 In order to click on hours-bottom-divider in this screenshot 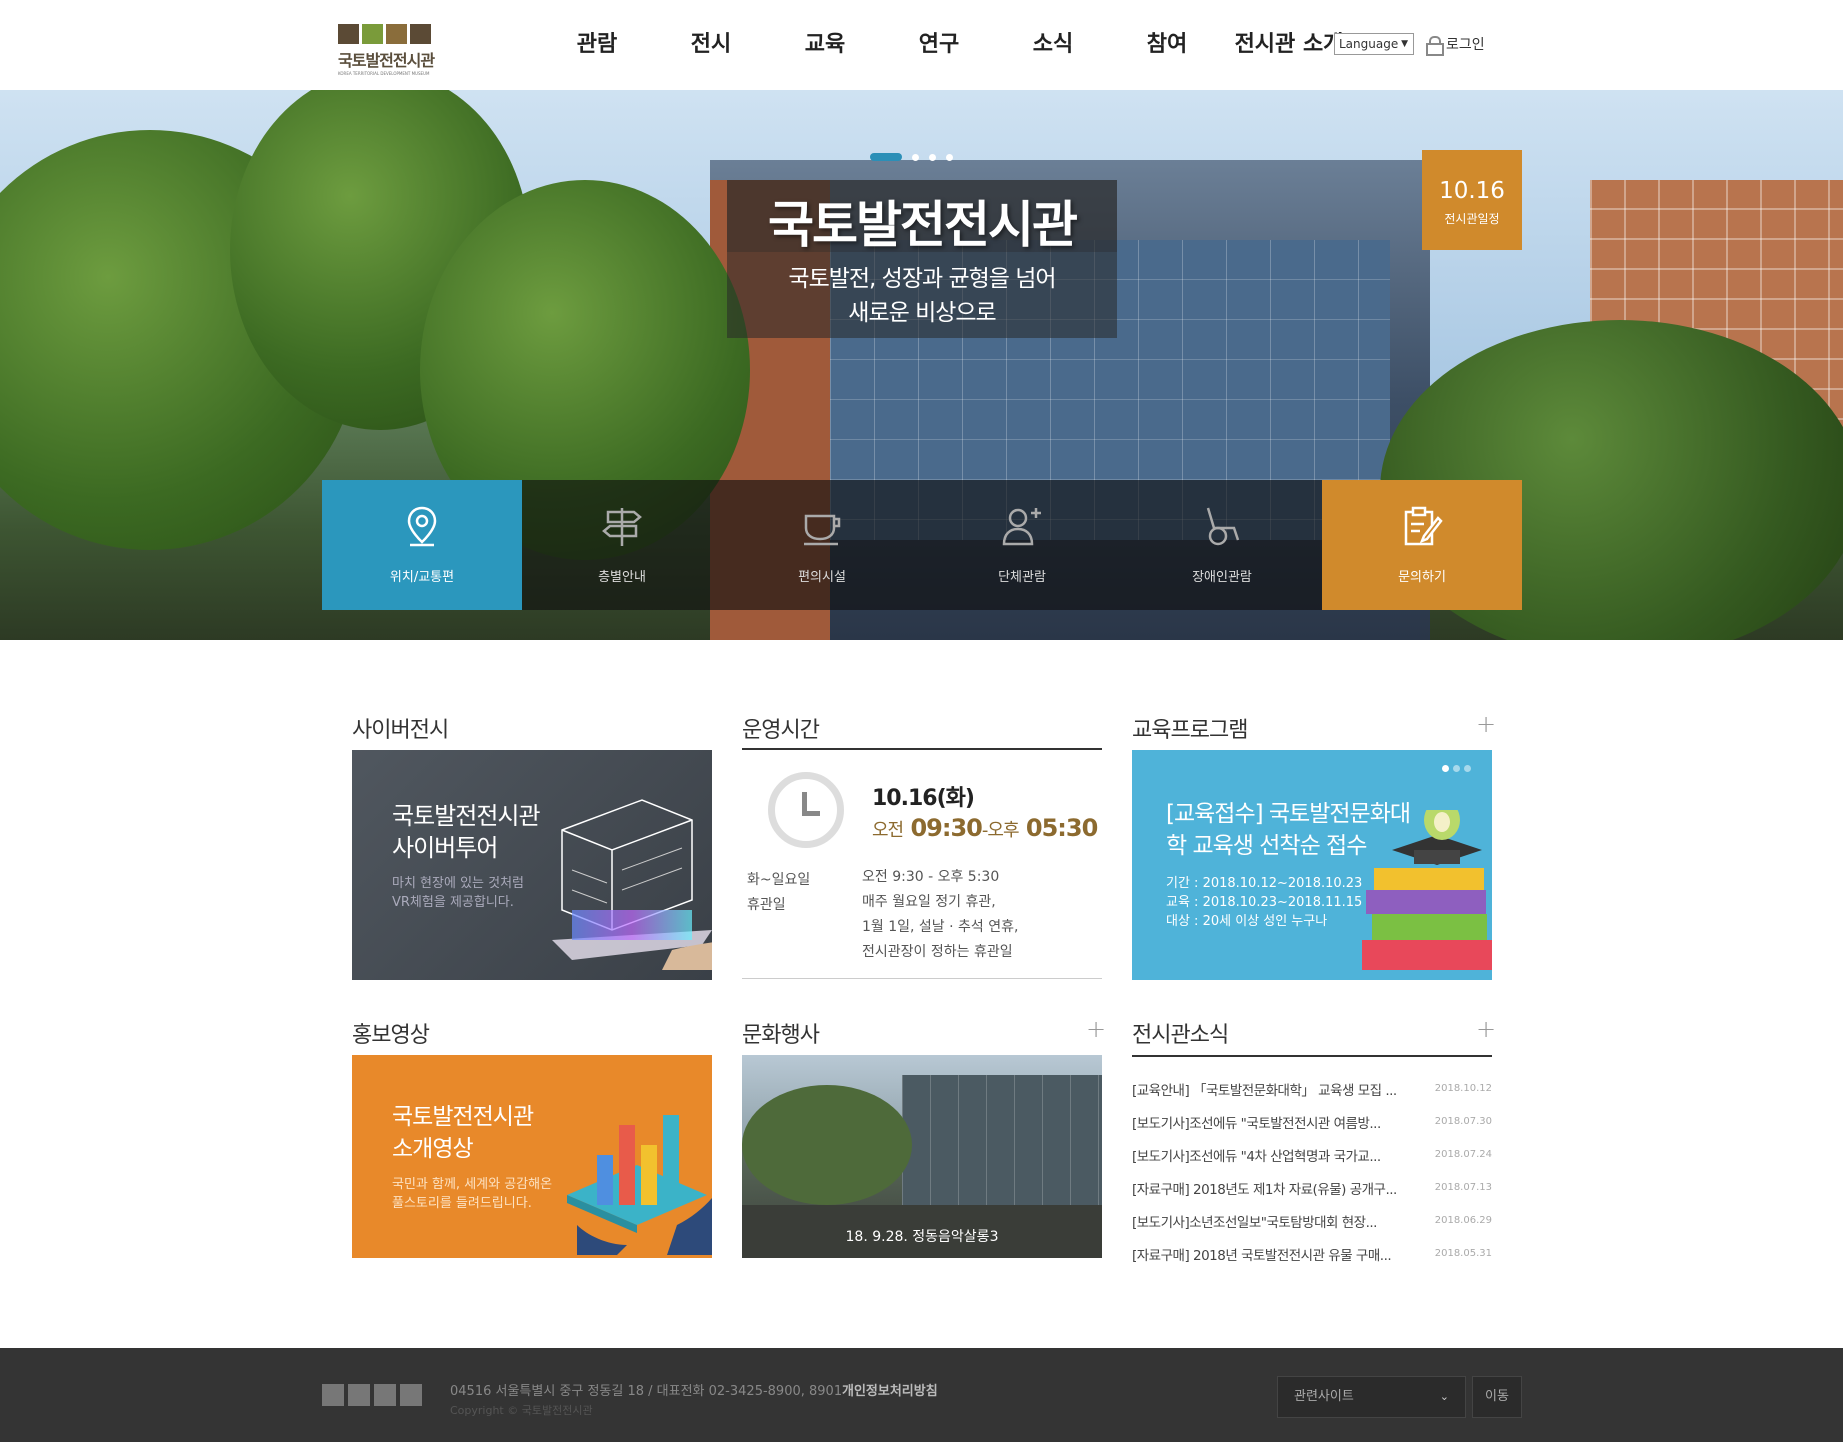, I will do `click(922, 978)`.